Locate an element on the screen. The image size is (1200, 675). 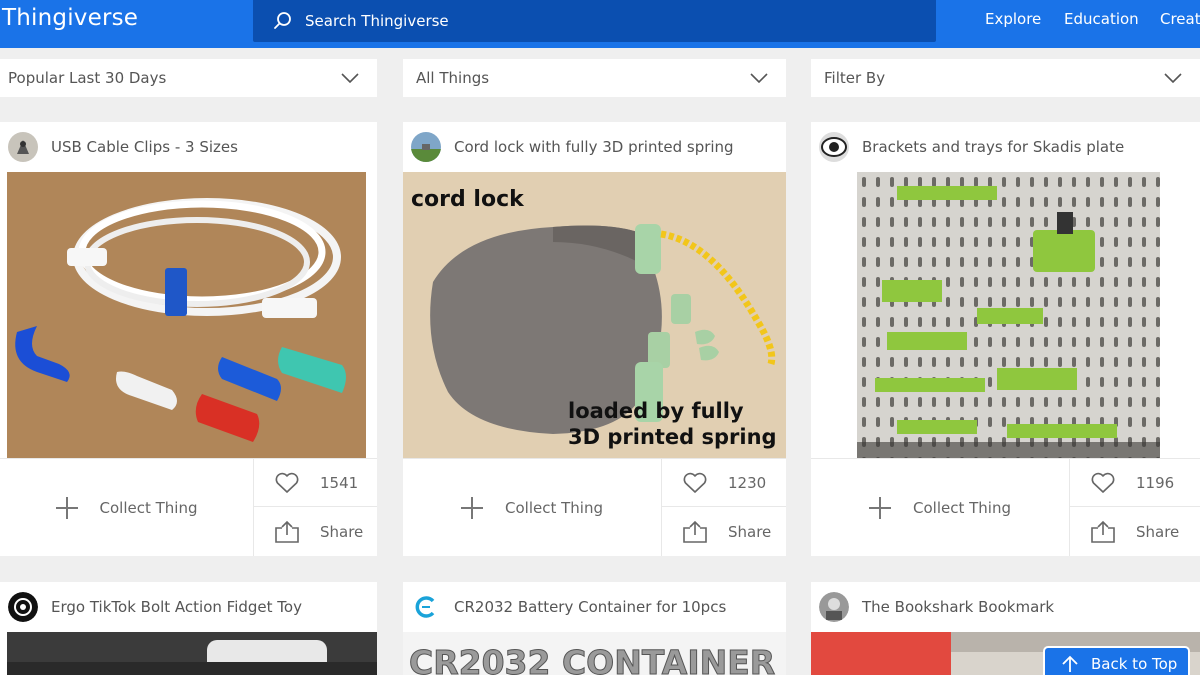
back-to-top-button: Back to Top is located at coordinates (1116, 661).